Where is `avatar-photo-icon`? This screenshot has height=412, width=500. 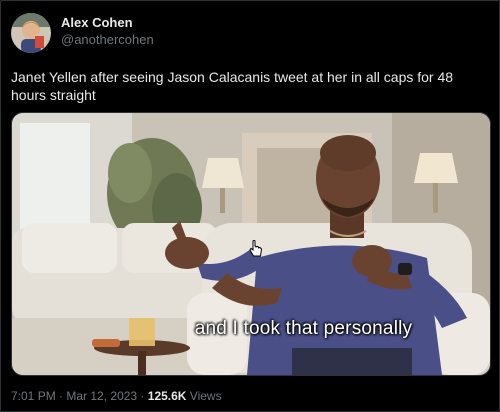 avatar-photo-icon is located at coordinates (31, 33).